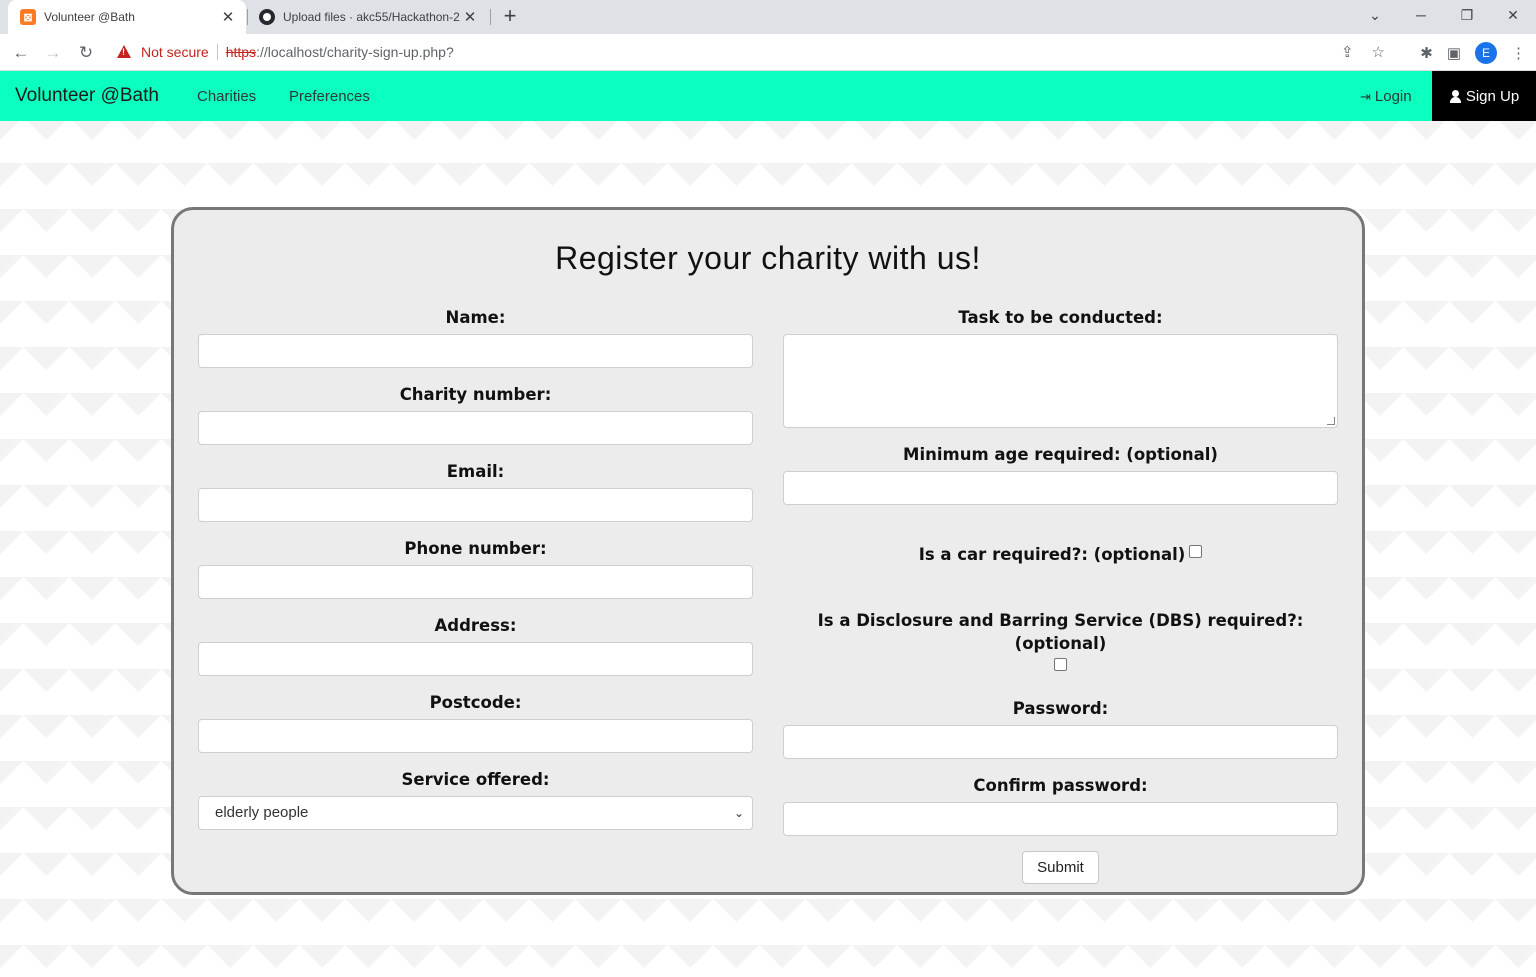 The image size is (1536, 977). Describe the element at coordinates (1365, 96) in the screenshot. I see `login-icon: ⇥` at that location.